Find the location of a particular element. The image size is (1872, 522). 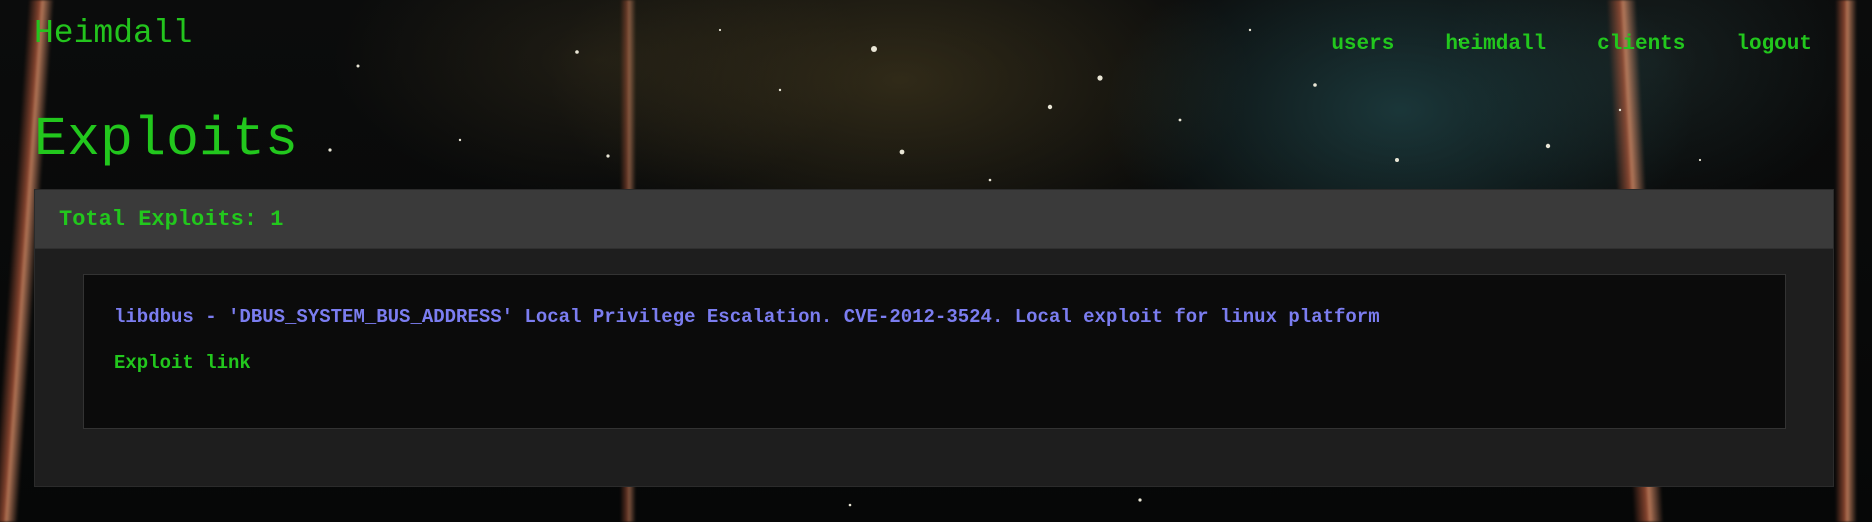

top-nav: users heimdall clients logout is located at coordinates (1546, 45).